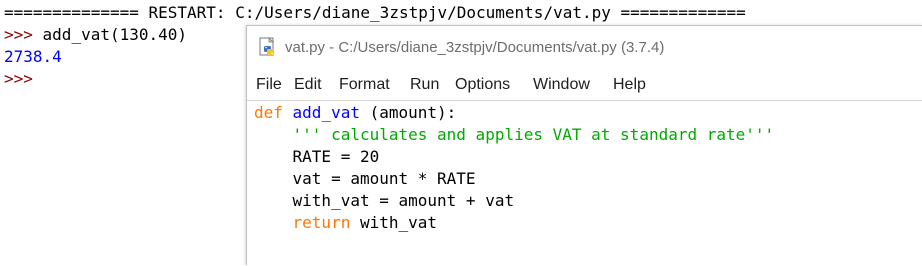 The width and height of the screenshot is (922, 266). What do you see at coordinates (321, 112) in the screenshot?
I see `function-name: add_vat` at bounding box center [321, 112].